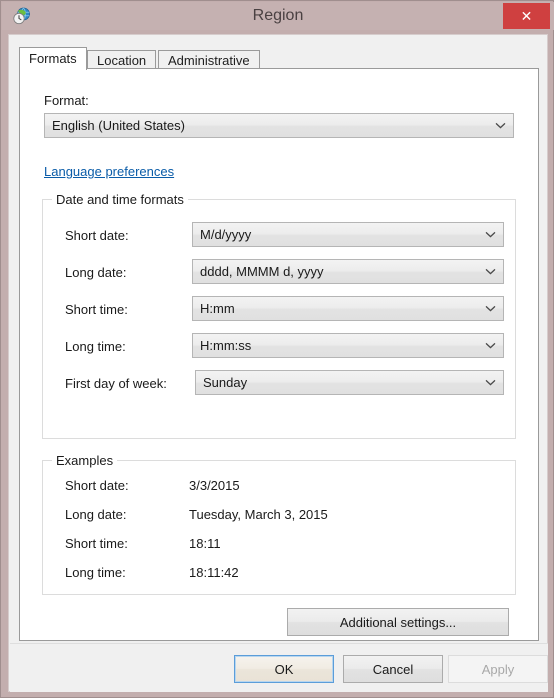 The width and height of the screenshot is (554, 698). What do you see at coordinates (116, 383) in the screenshot?
I see `first-day-of-week-label: First day of week:` at bounding box center [116, 383].